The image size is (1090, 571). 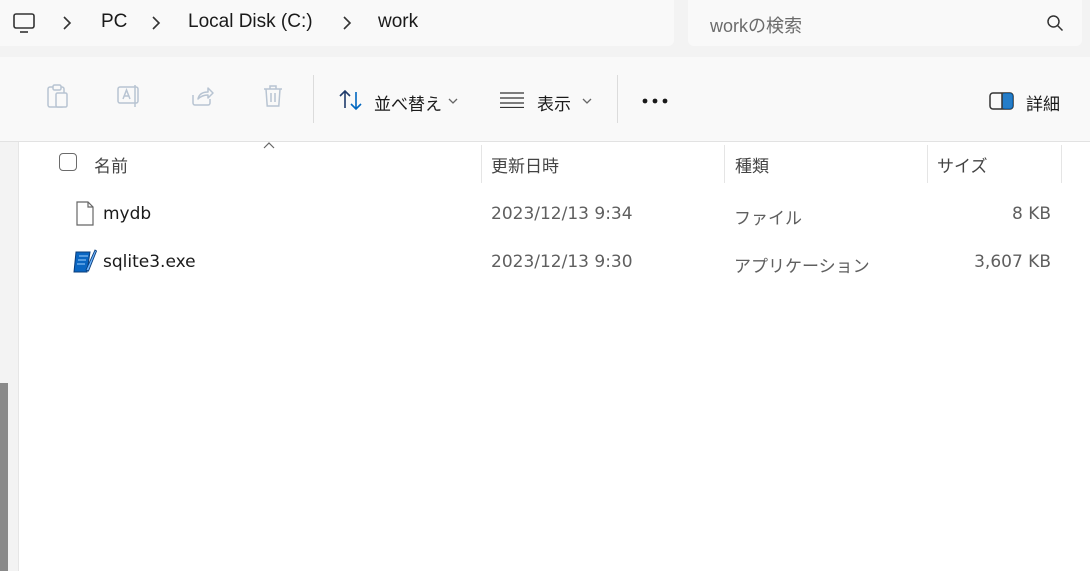 What do you see at coordinates (562, 214) in the screenshot?
I see `file-modified: 2023/12/13 9:34` at bounding box center [562, 214].